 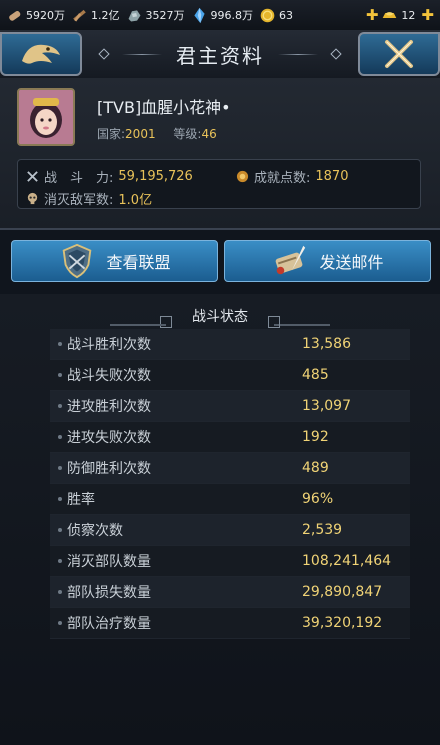 I want to click on stat-label: 进攻失败次数, so click(x=109, y=438).